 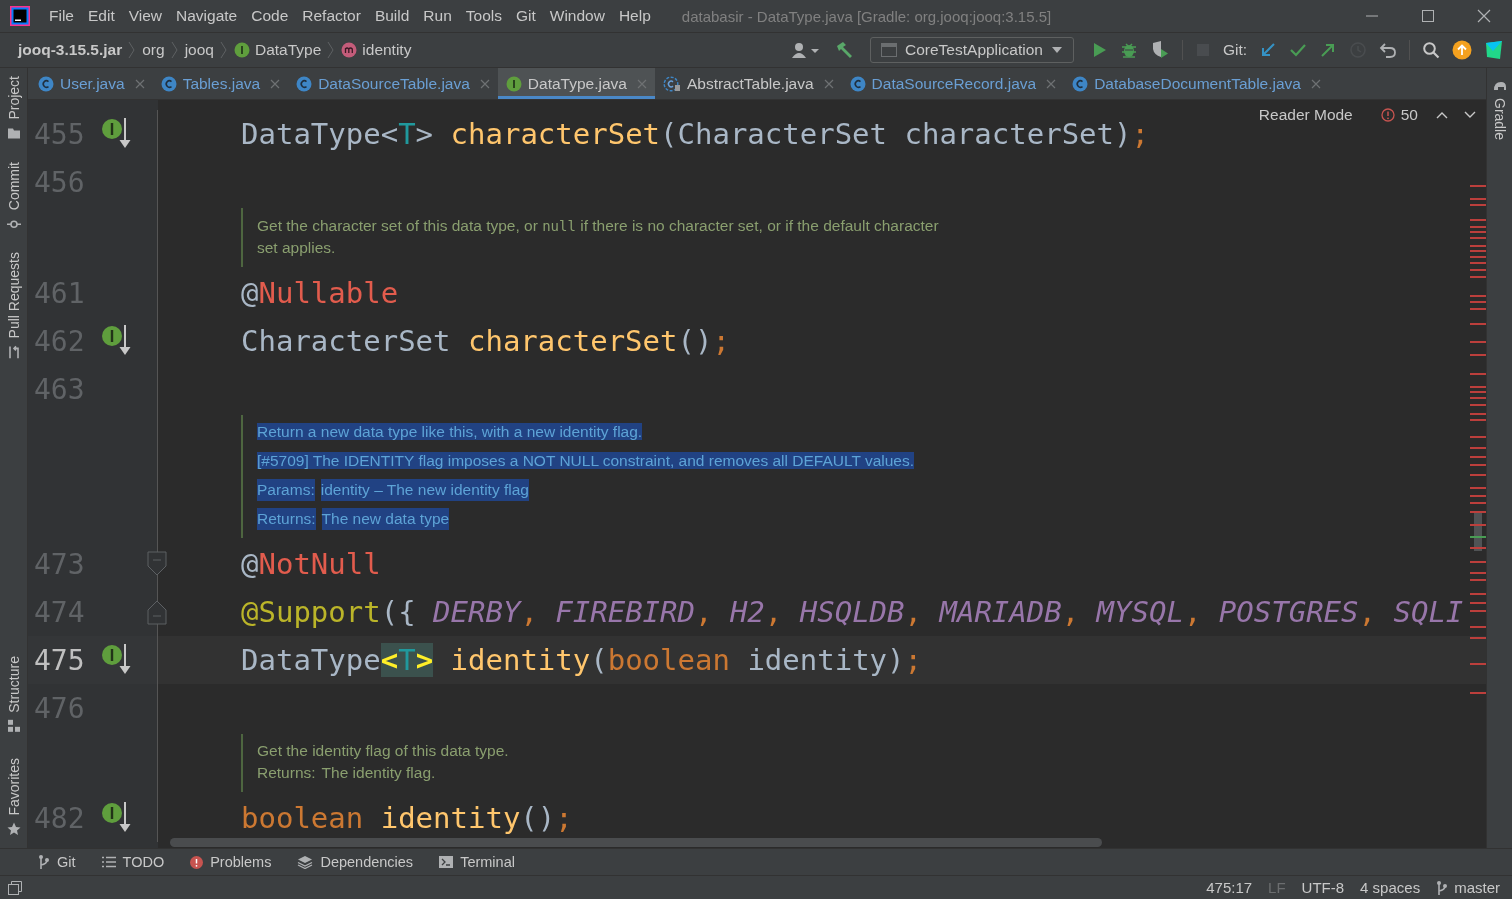 I want to click on doc-text: [#5709] The IDENTITY flag imposes a NOT NULL constraint, and removes all DEFAULT values., so click(x=586, y=461).